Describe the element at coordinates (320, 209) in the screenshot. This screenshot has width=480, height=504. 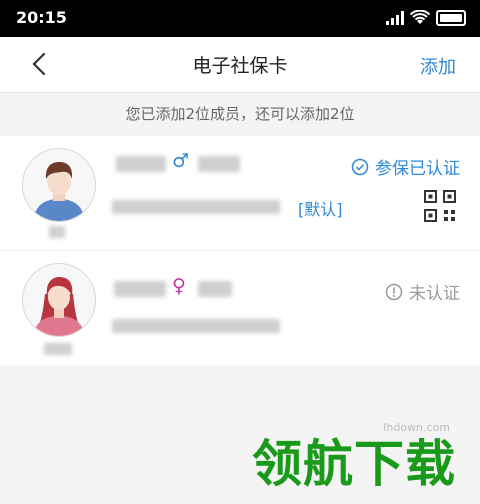
I see `default-tag: [默认]` at that location.